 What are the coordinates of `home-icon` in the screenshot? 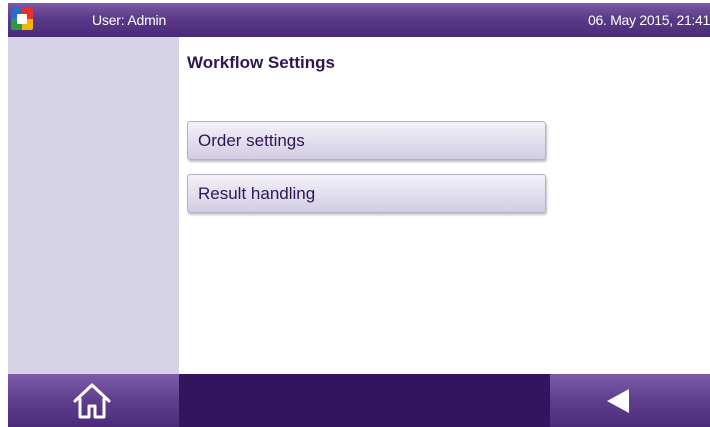 It's located at (92, 401).